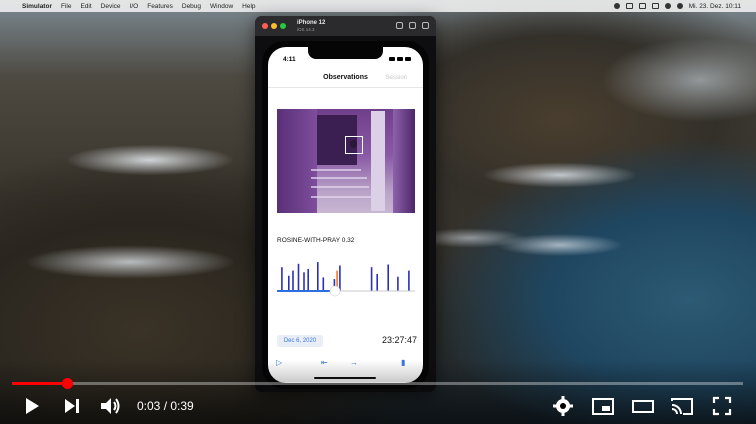 This screenshot has height=424, width=756. Describe the element at coordinates (404, 161) in the screenshot. I see `video-wall-right` at that location.